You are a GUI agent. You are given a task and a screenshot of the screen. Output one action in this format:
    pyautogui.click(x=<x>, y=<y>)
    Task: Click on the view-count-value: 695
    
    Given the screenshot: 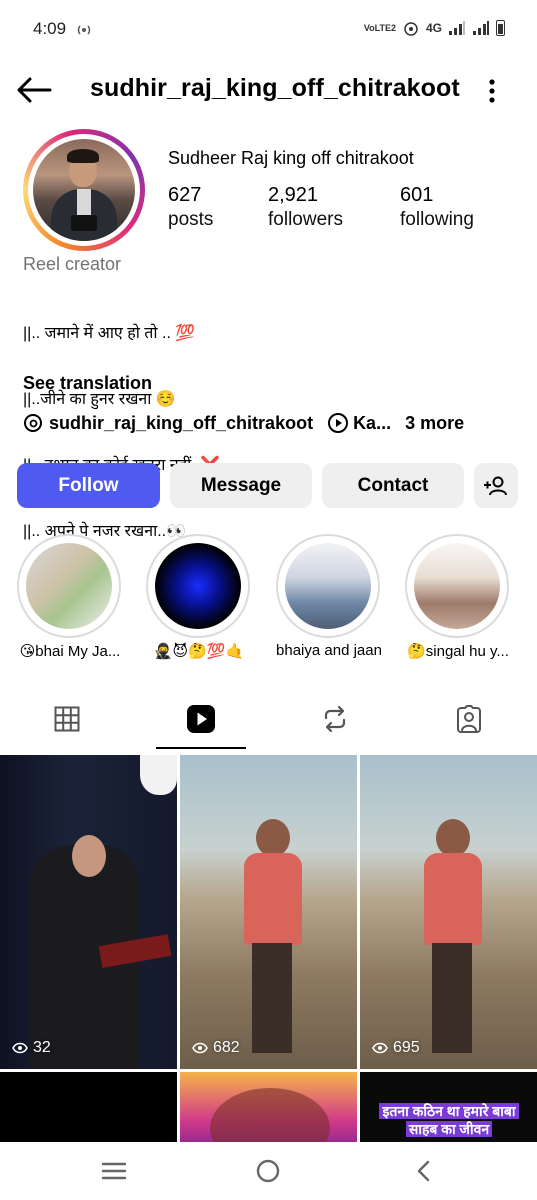 What is the action you would take?
    pyautogui.click(x=406, y=1047)
    